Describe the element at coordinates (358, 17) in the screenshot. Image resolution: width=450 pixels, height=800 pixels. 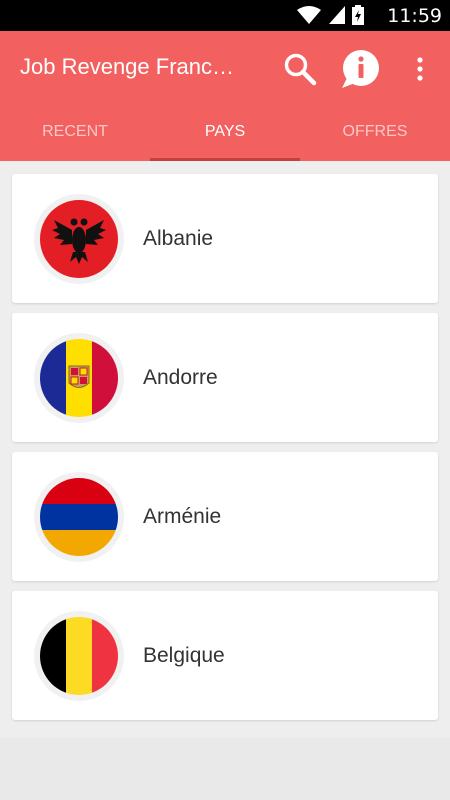
I see `battery-charging-icon` at that location.